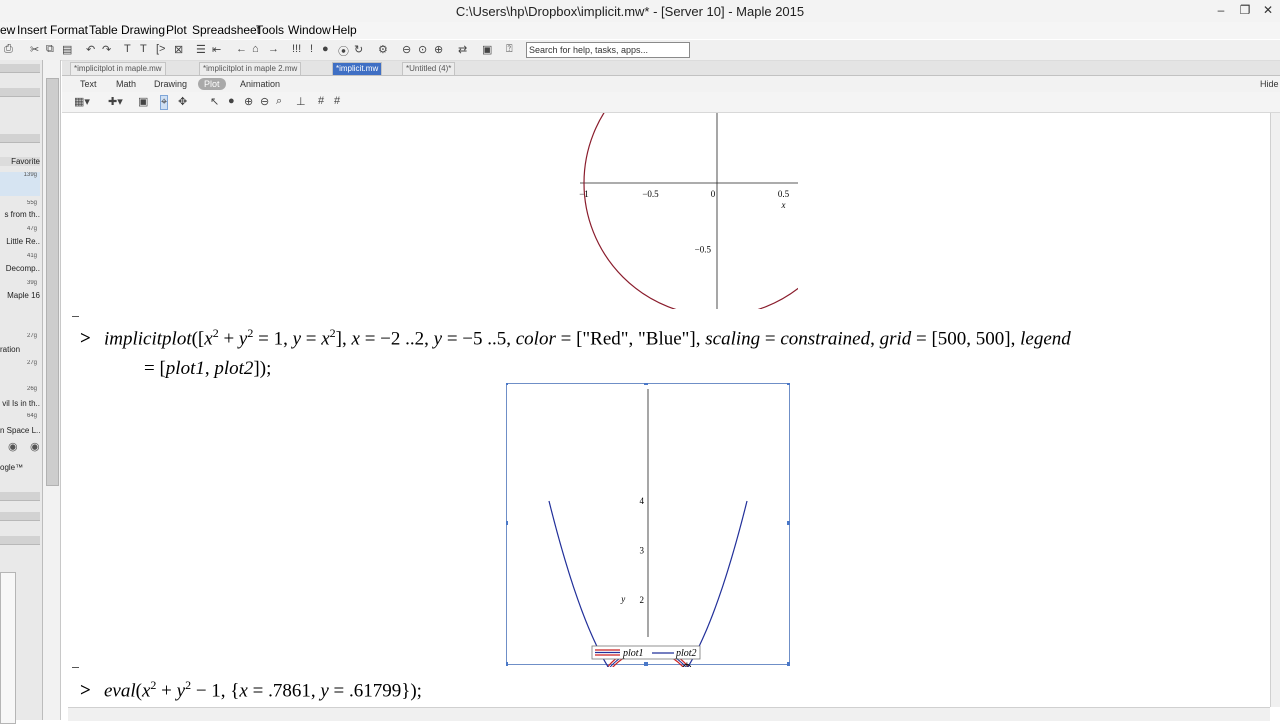  What do you see at coordinates (160, 49) in the screenshot?
I see `execution-group-icon: [>` at bounding box center [160, 49].